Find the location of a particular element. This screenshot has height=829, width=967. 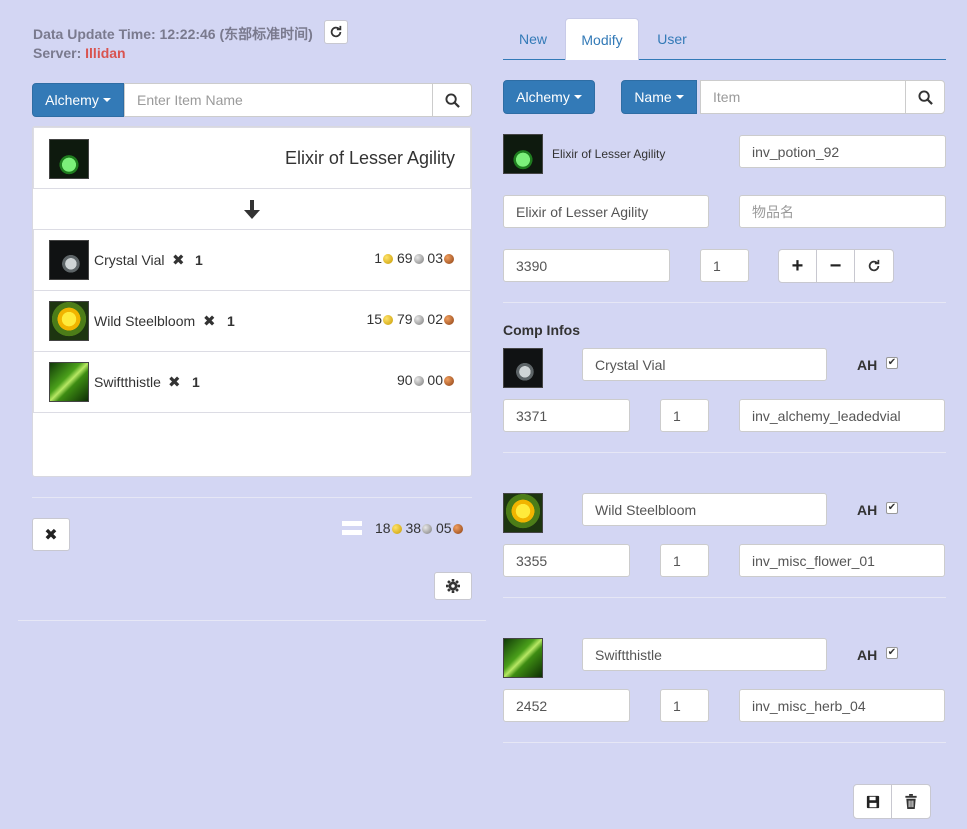

search-field-dropdown: Name is located at coordinates (659, 97).